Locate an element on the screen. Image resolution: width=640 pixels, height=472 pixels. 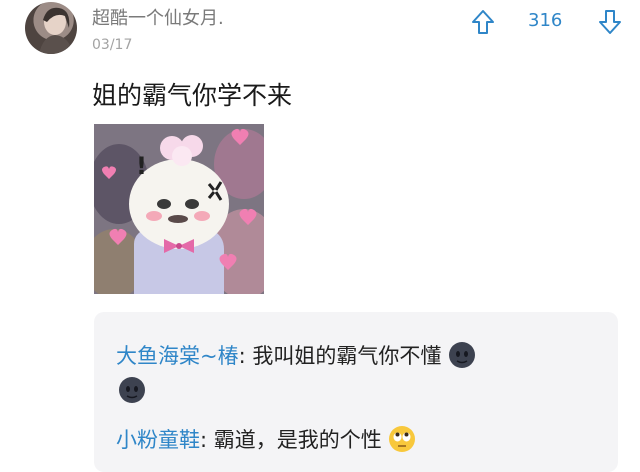
panda-meme-sticker: ! is located at coordinates (179, 209).